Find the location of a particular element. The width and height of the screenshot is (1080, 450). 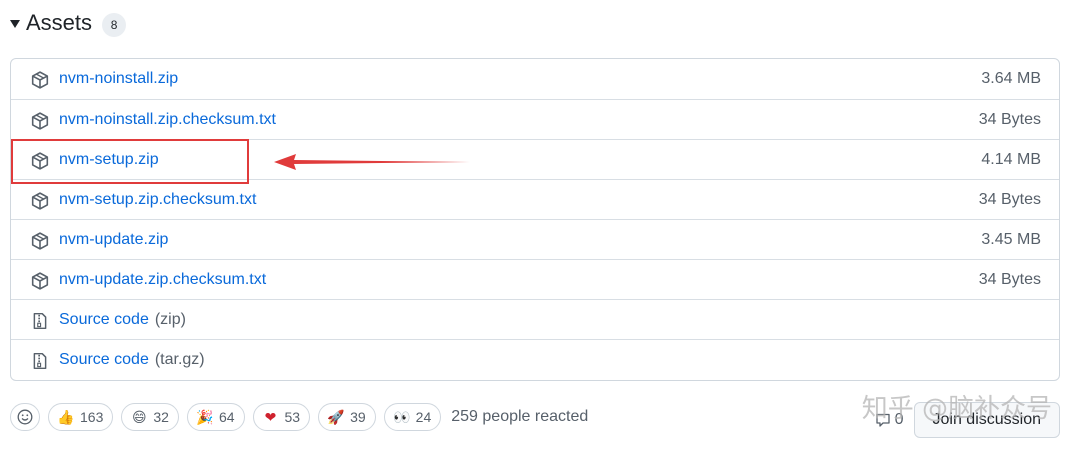

rocket-icon: 🚀 is located at coordinates (336, 416).